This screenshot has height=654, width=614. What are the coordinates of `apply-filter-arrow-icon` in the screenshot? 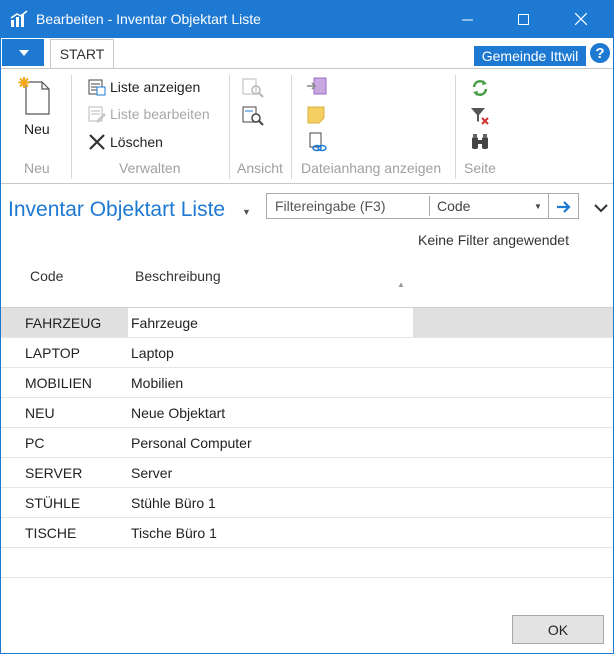 It's located at (564, 207).